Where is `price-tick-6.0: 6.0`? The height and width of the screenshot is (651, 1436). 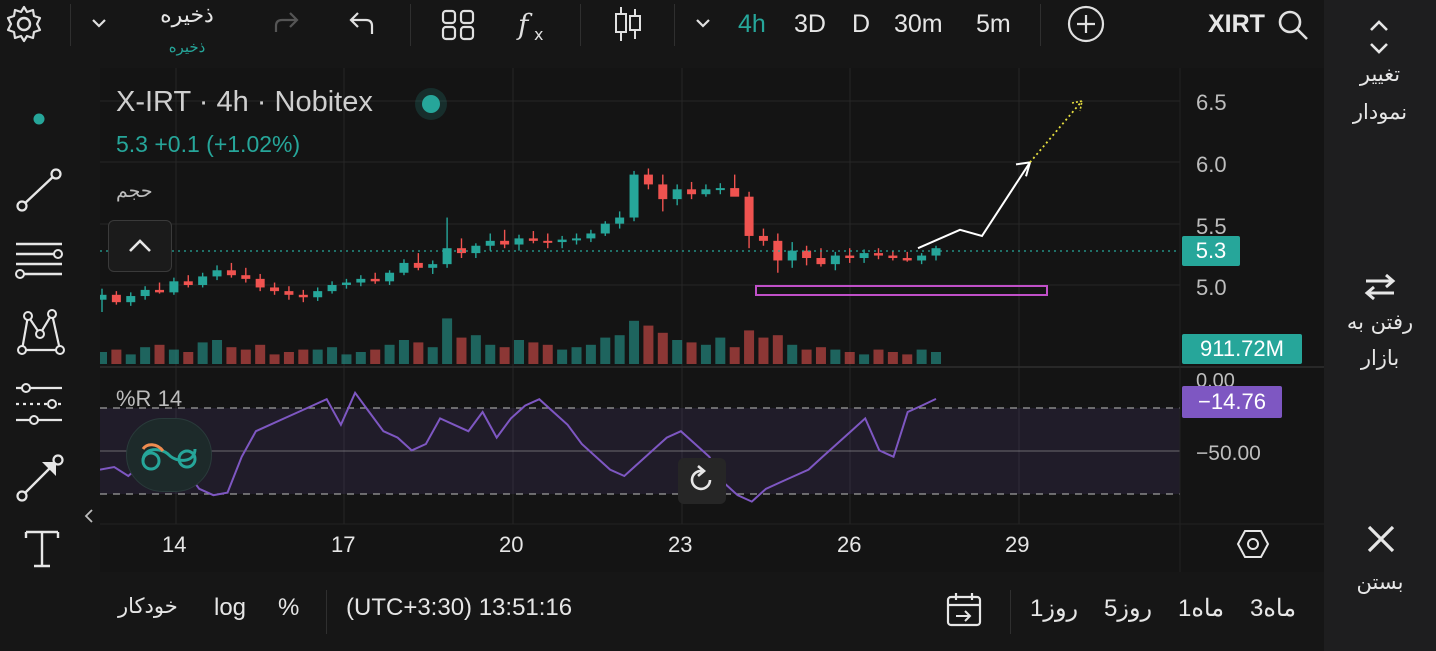
price-tick-6.0: 6.0 is located at coordinates (1211, 164).